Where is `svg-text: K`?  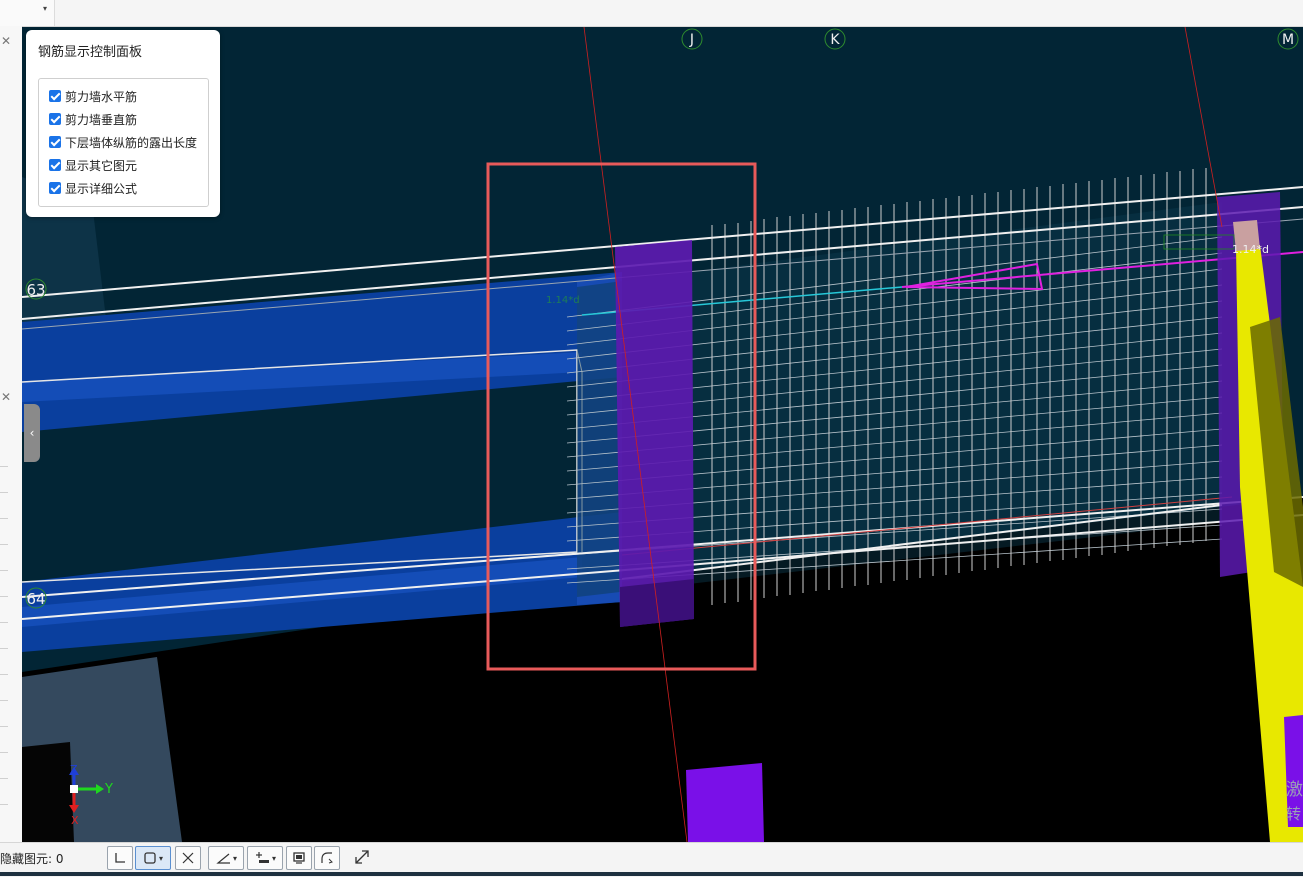 svg-text: K is located at coordinates (835, 40).